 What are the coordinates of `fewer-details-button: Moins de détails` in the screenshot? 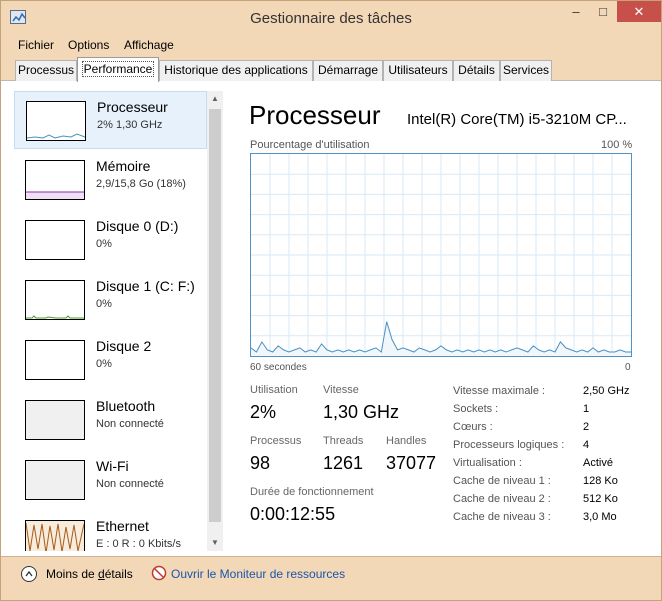 It's located at (89, 574).